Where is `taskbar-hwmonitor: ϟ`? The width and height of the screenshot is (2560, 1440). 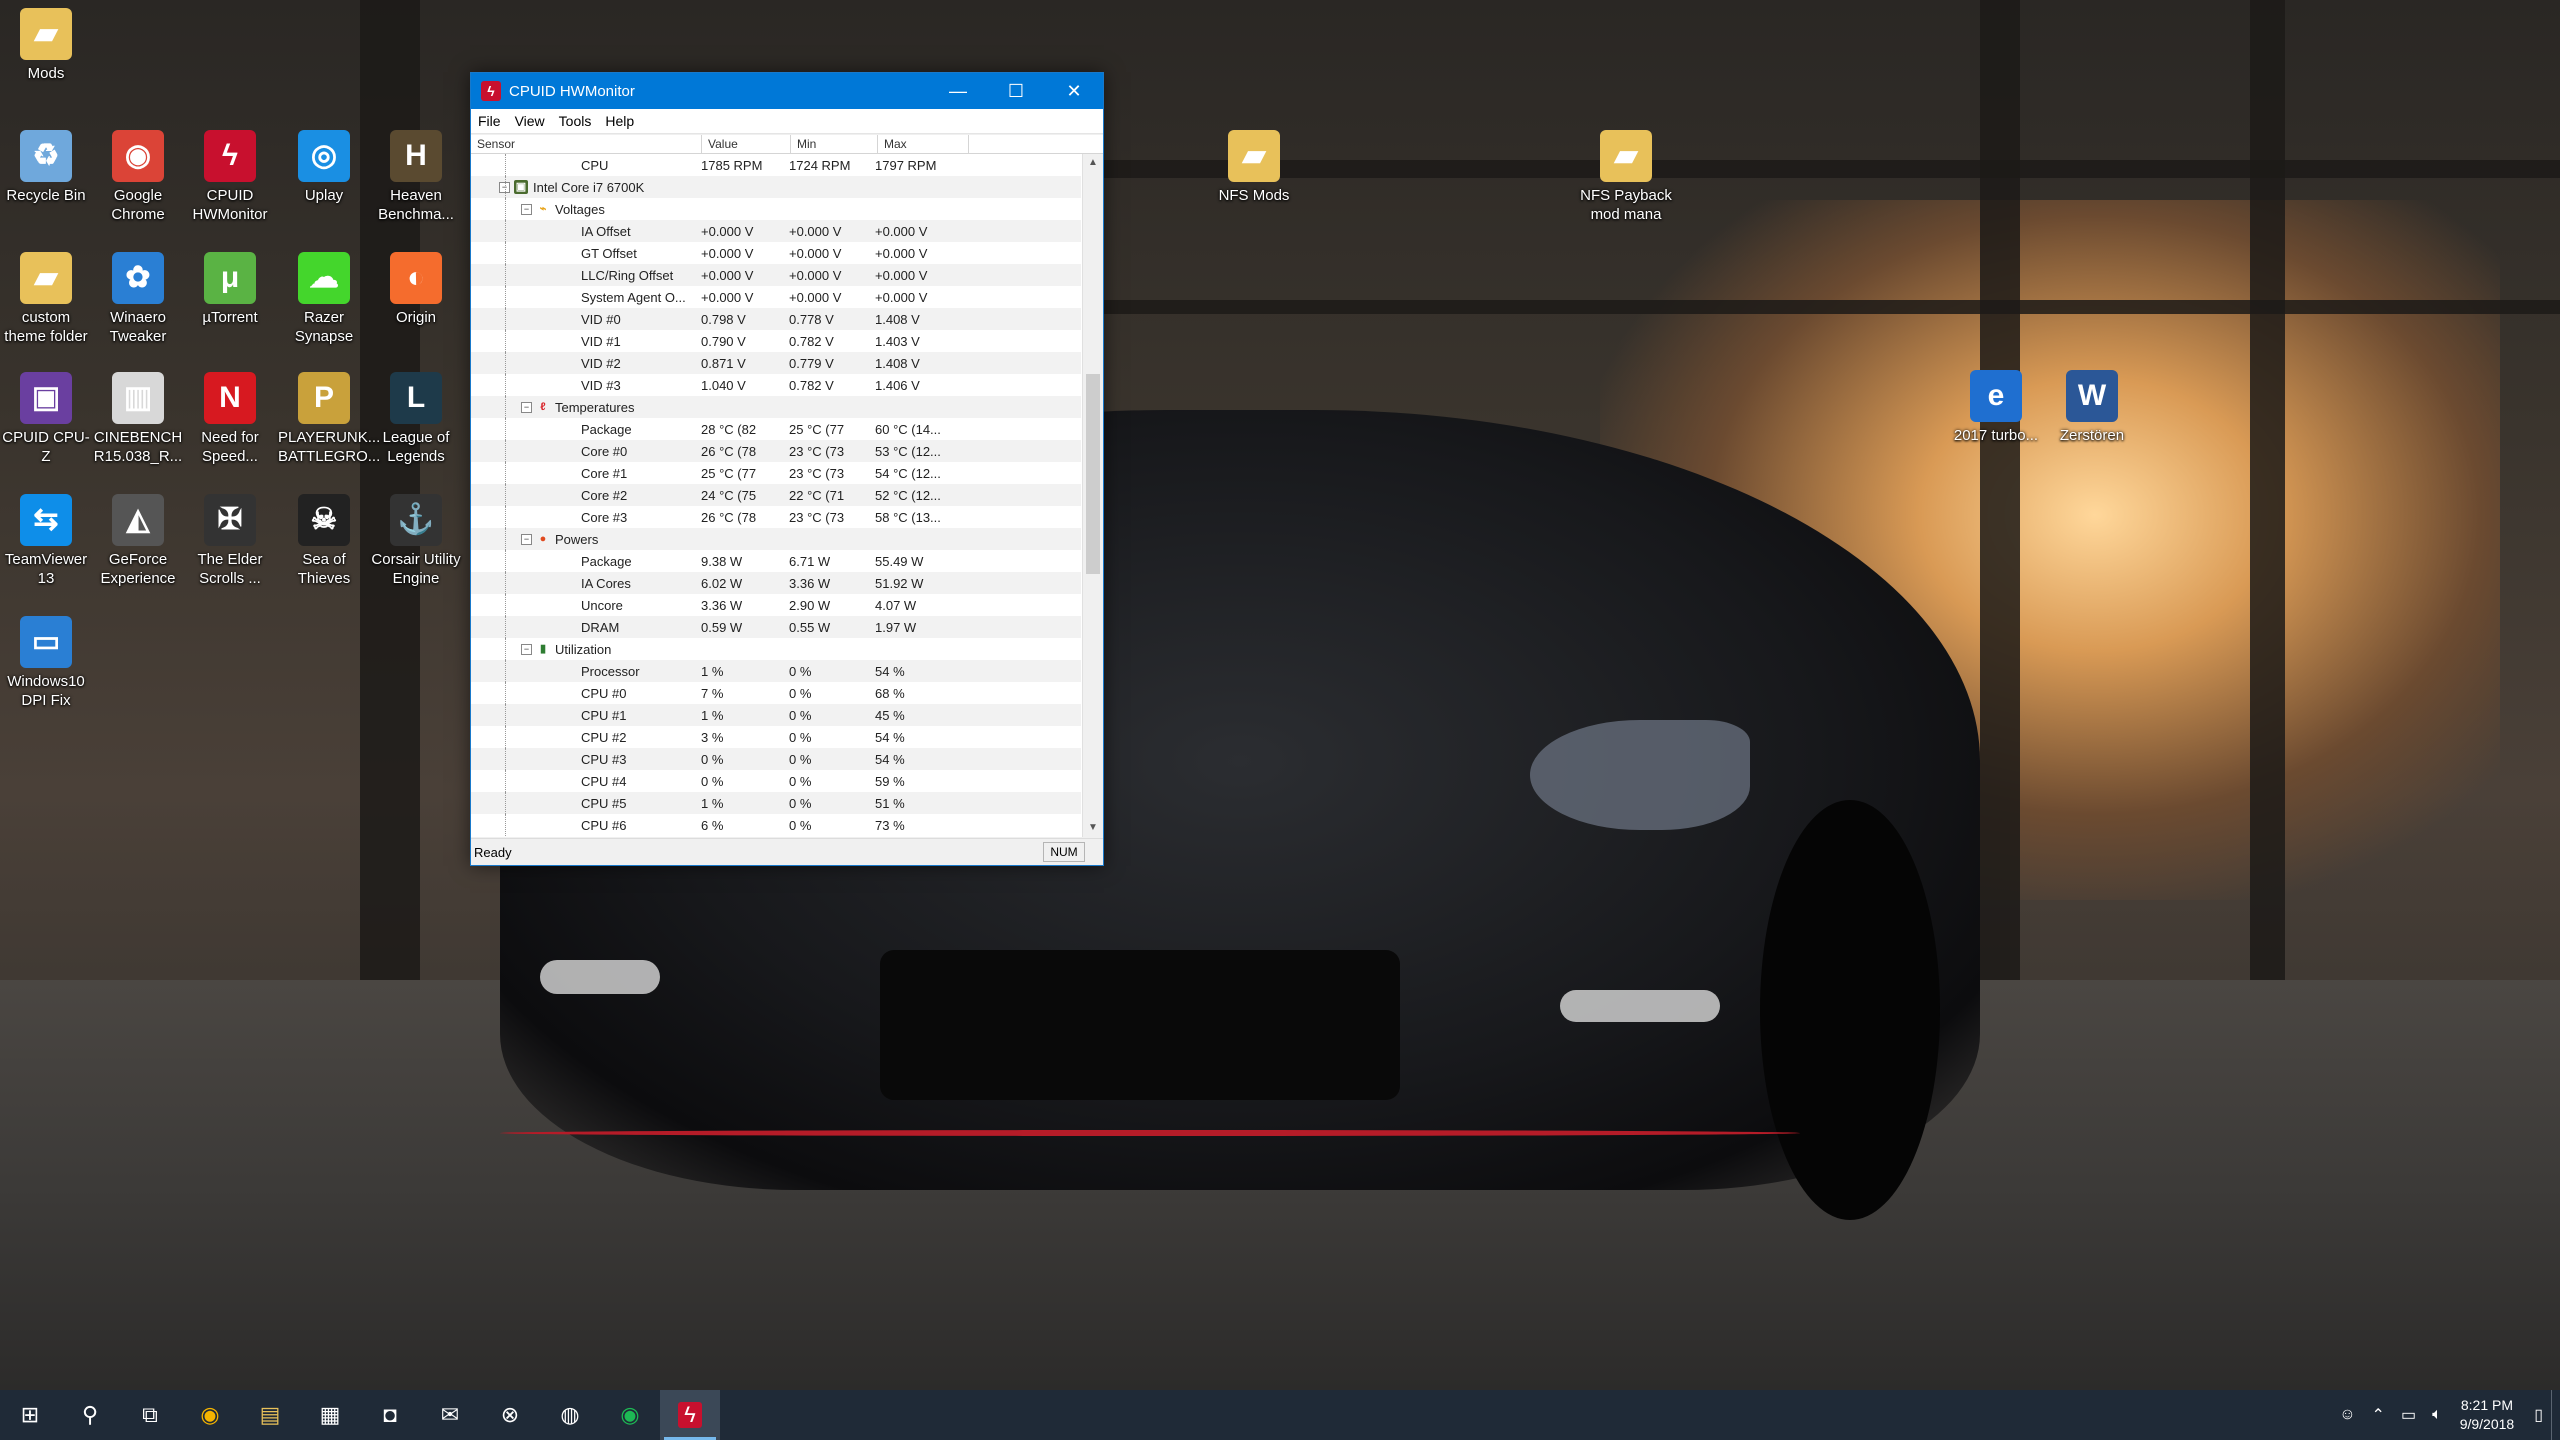
taskbar-hwmonitor: ϟ is located at coordinates (690, 1415).